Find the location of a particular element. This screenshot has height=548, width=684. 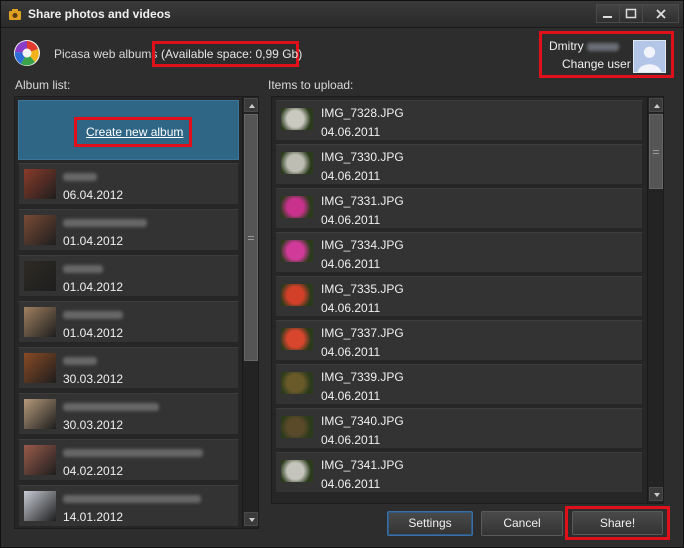

change-user-link: Change user is located at coordinates (596, 64).